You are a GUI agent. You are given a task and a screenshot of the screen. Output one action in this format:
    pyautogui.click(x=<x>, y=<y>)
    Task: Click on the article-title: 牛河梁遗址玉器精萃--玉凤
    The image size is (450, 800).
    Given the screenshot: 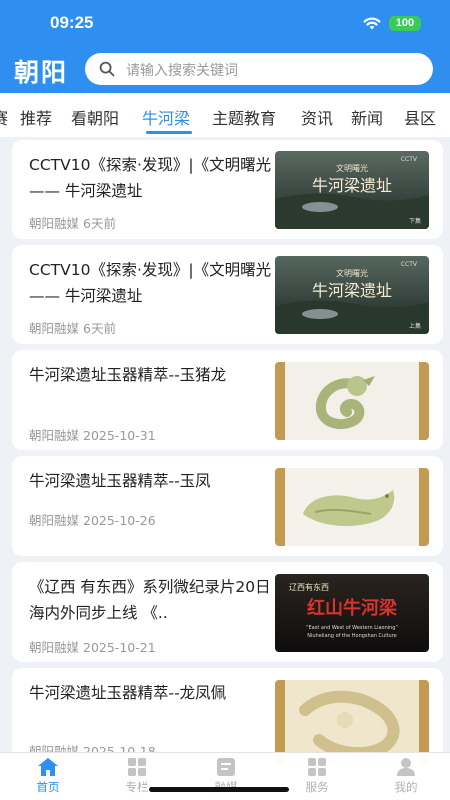 What is the action you would take?
    pyautogui.click(x=120, y=481)
    